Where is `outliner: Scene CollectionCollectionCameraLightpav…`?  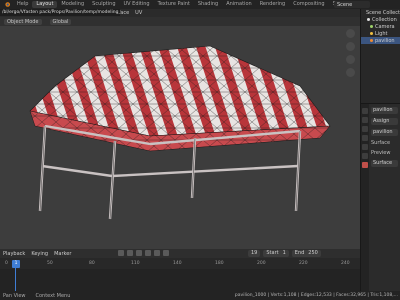 outliner: Scene CollectionCollectionCameraLightpav… is located at coordinates (380, 56).